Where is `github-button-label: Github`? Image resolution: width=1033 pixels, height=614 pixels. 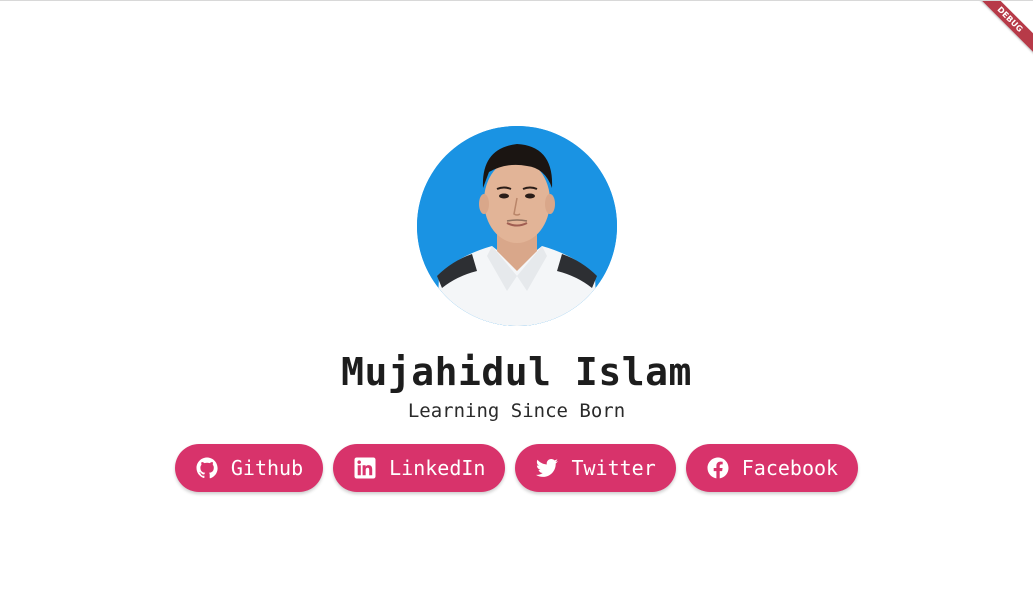 github-button-label: Github is located at coordinates (267, 468).